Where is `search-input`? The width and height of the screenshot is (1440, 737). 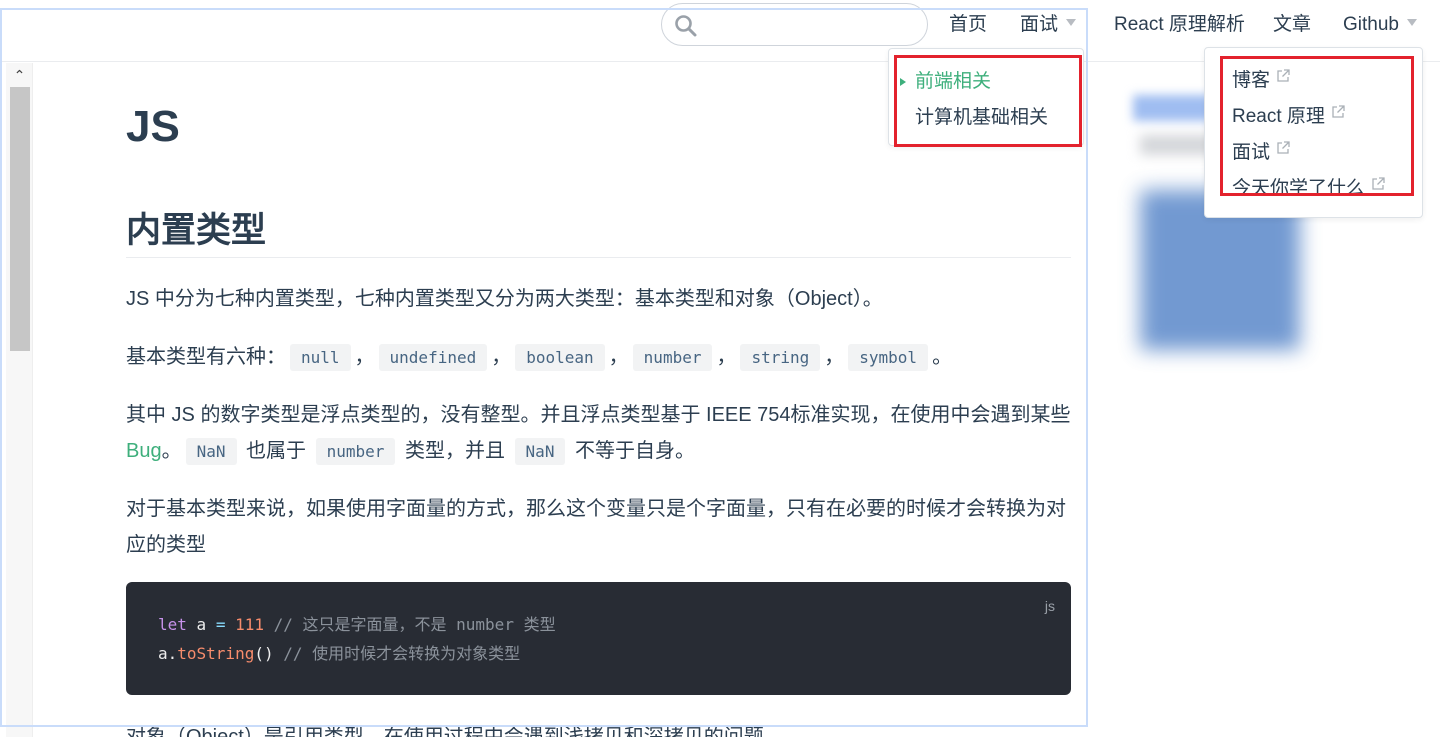 search-input is located at coordinates (809, 25).